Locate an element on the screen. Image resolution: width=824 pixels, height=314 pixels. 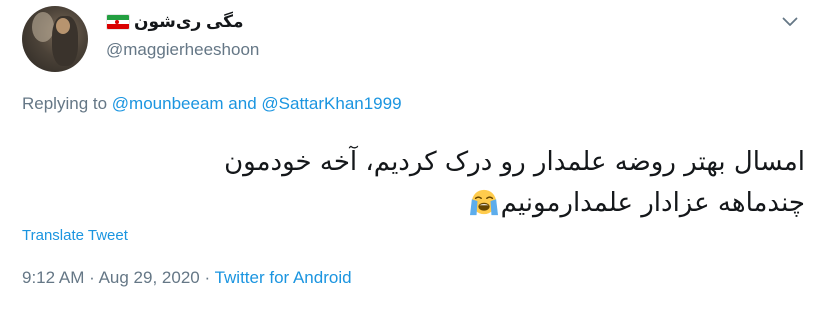
tweet-source-link: Twitter for Android is located at coordinates (283, 277).